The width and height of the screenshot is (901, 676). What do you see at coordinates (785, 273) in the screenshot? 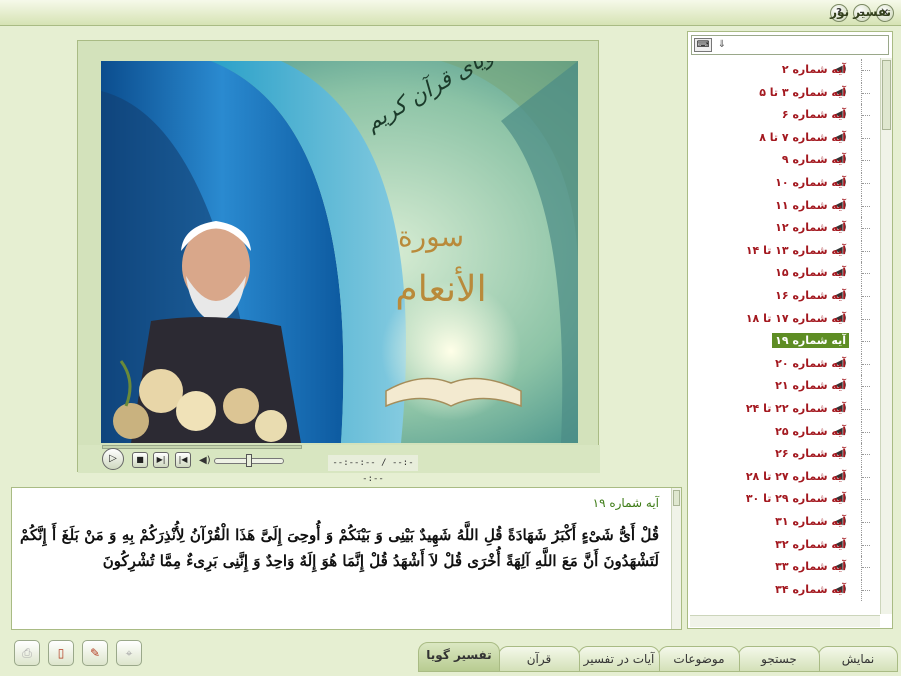
I see `verse-list-item: ◀) آیه شماره ۱۵` at bounding box center [785, 273].